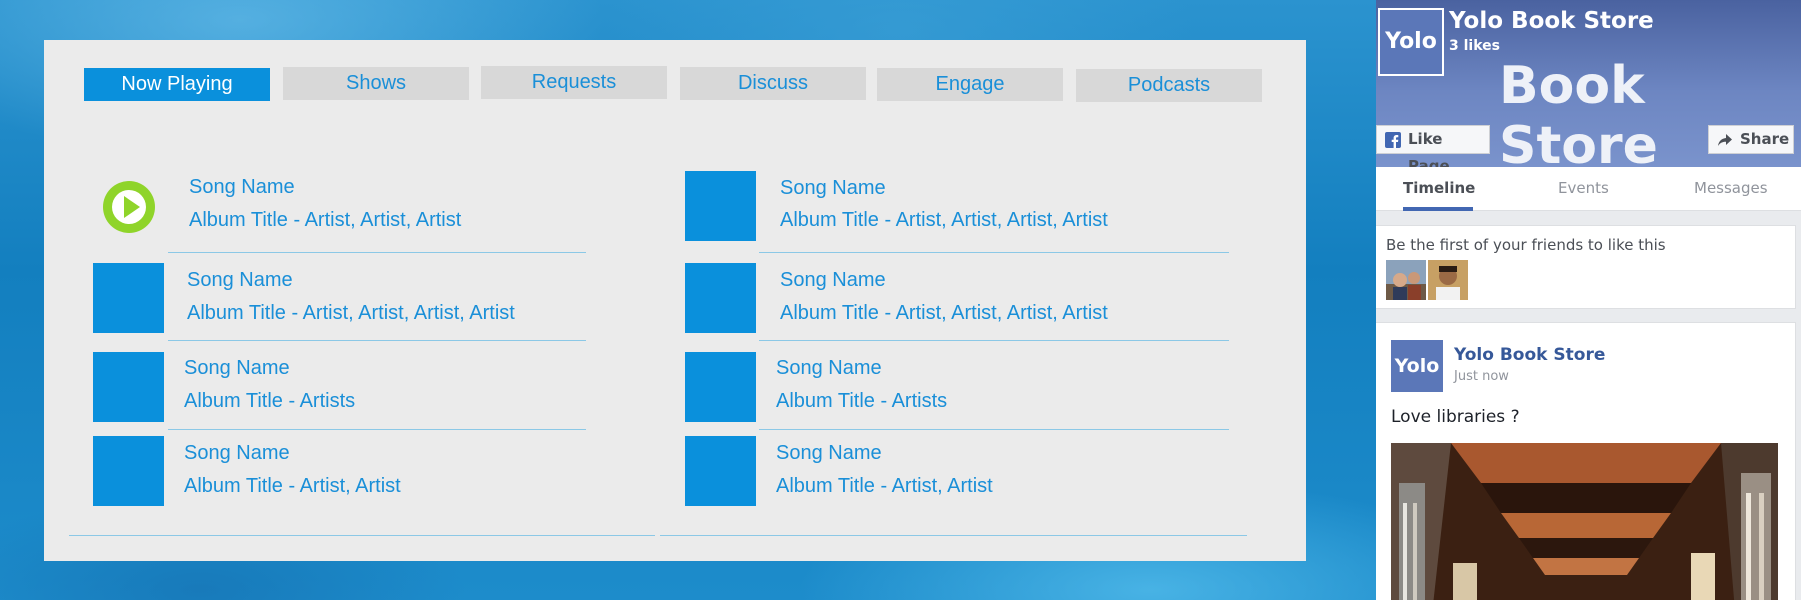 This screenshot has height=600, width=1801. I want to click on page-name: Yolo Book Store, so click(1551, 21).